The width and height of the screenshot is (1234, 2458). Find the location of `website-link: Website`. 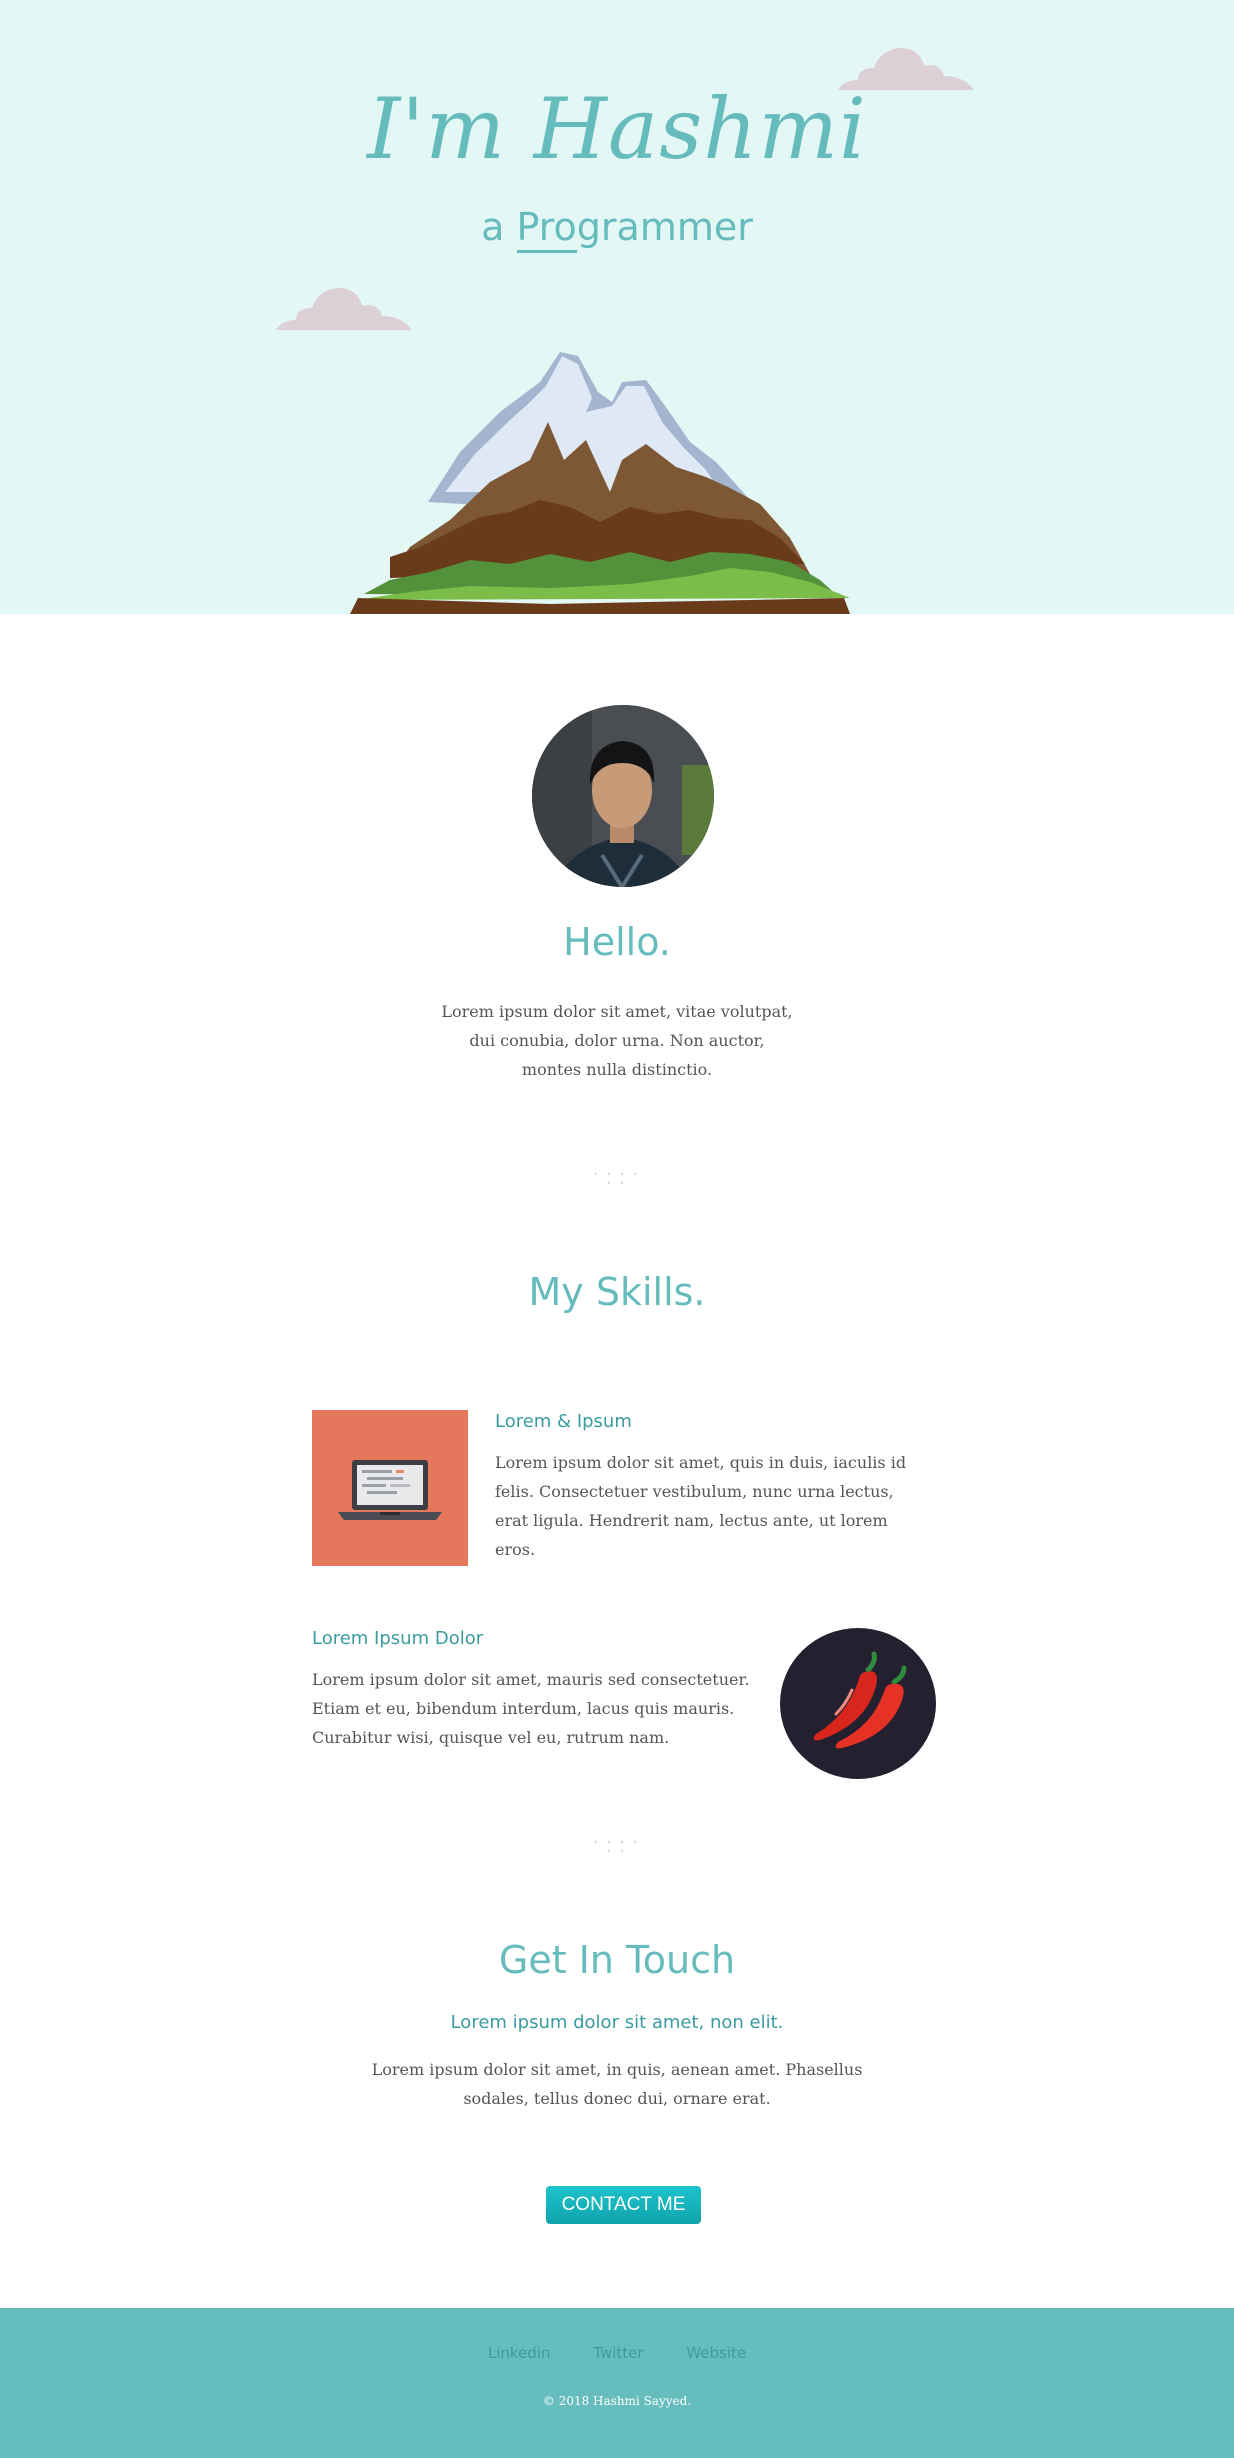

website-link: Website is located at coordinates (716, 2353).